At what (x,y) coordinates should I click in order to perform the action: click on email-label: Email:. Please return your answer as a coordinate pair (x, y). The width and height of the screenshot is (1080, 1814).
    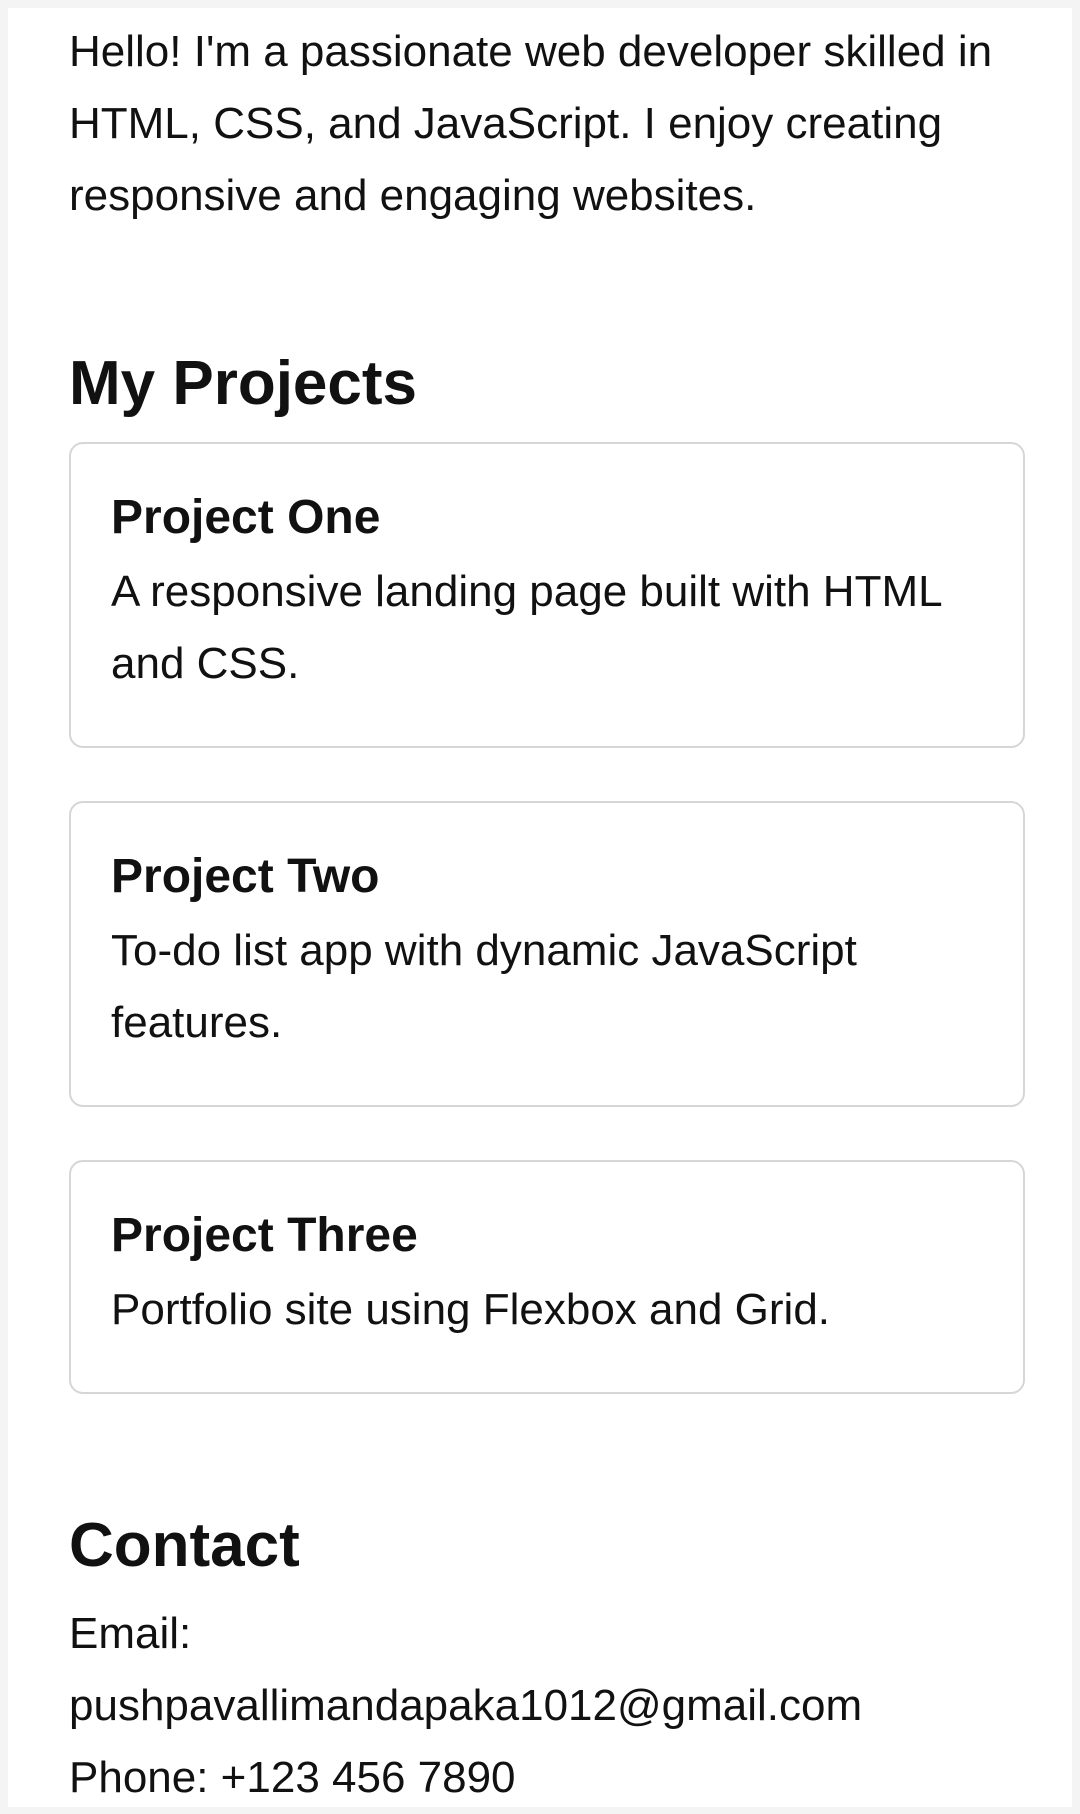
    Looking at the image, I should click on (130, 1633).